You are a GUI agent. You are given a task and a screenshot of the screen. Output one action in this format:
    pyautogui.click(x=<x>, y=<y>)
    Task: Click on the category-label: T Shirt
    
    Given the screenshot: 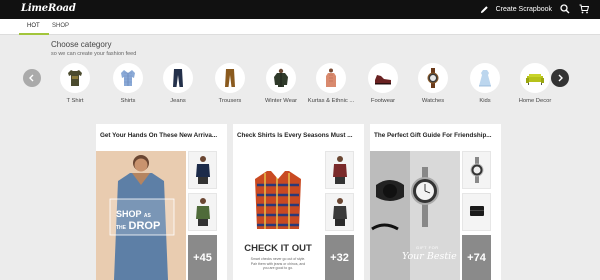 What is the action you would take?
    pyautogui.click(x=75, y=101)
    